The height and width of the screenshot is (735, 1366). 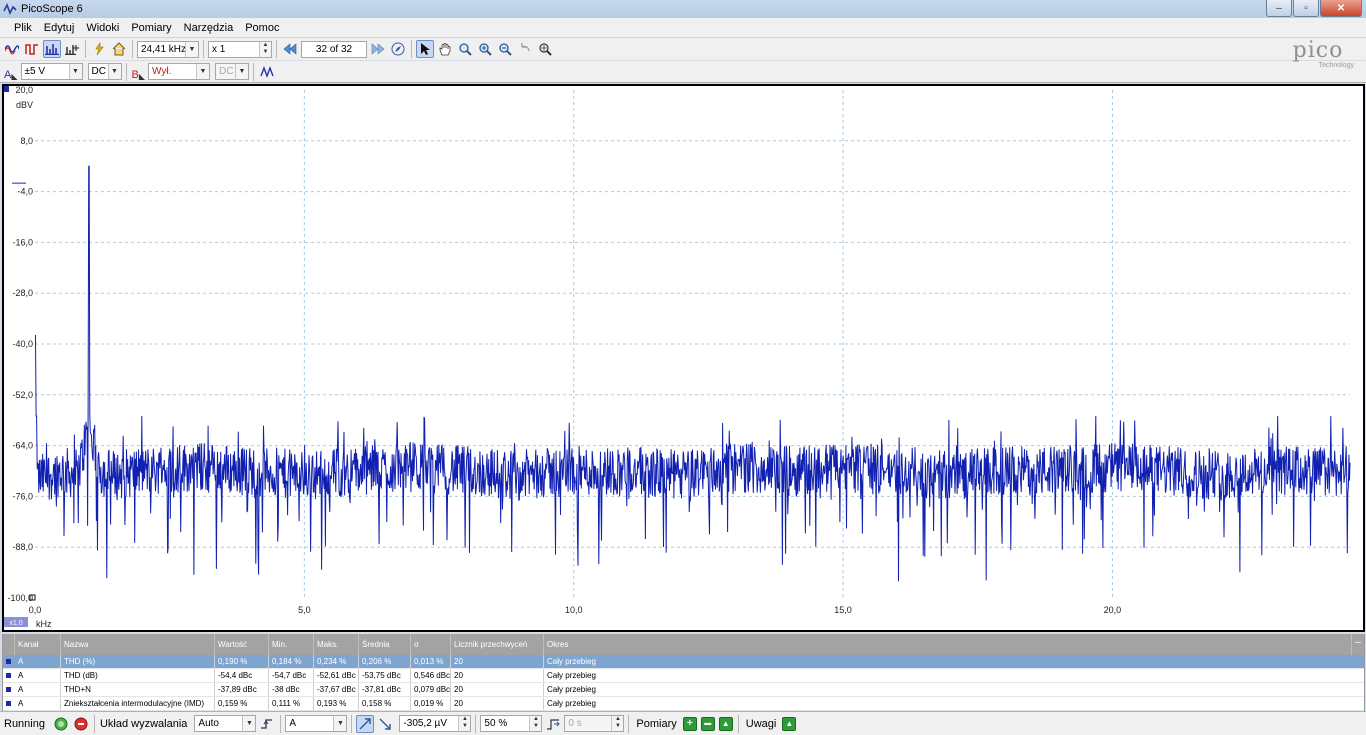 What do you see at coordinates (689, 723) in the screenshot?
I see `add-measurement-button: +` at bounding box center [689, 723].